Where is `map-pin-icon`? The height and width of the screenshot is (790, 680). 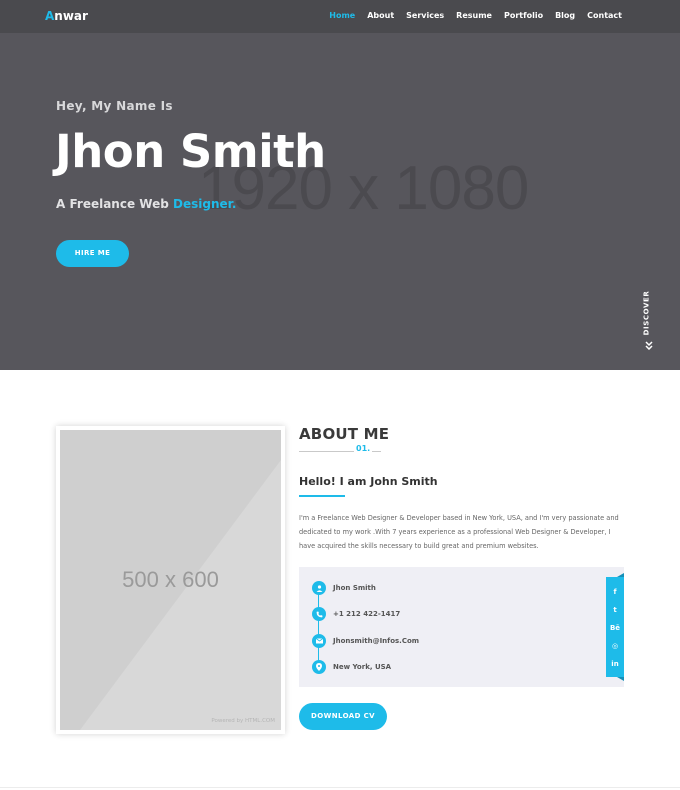 map-pin-icon is located at coordinates (319, 667).